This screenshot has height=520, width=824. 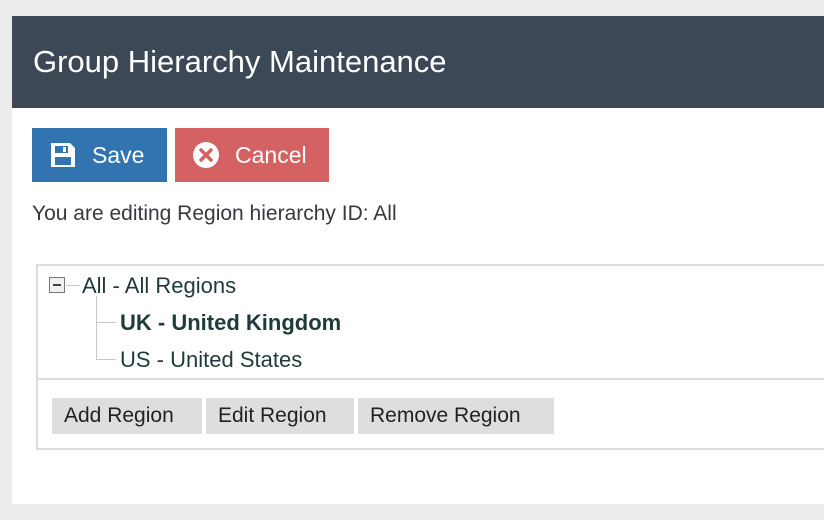 I want to click on save-button-label: Save, so click(x=118, y=155).